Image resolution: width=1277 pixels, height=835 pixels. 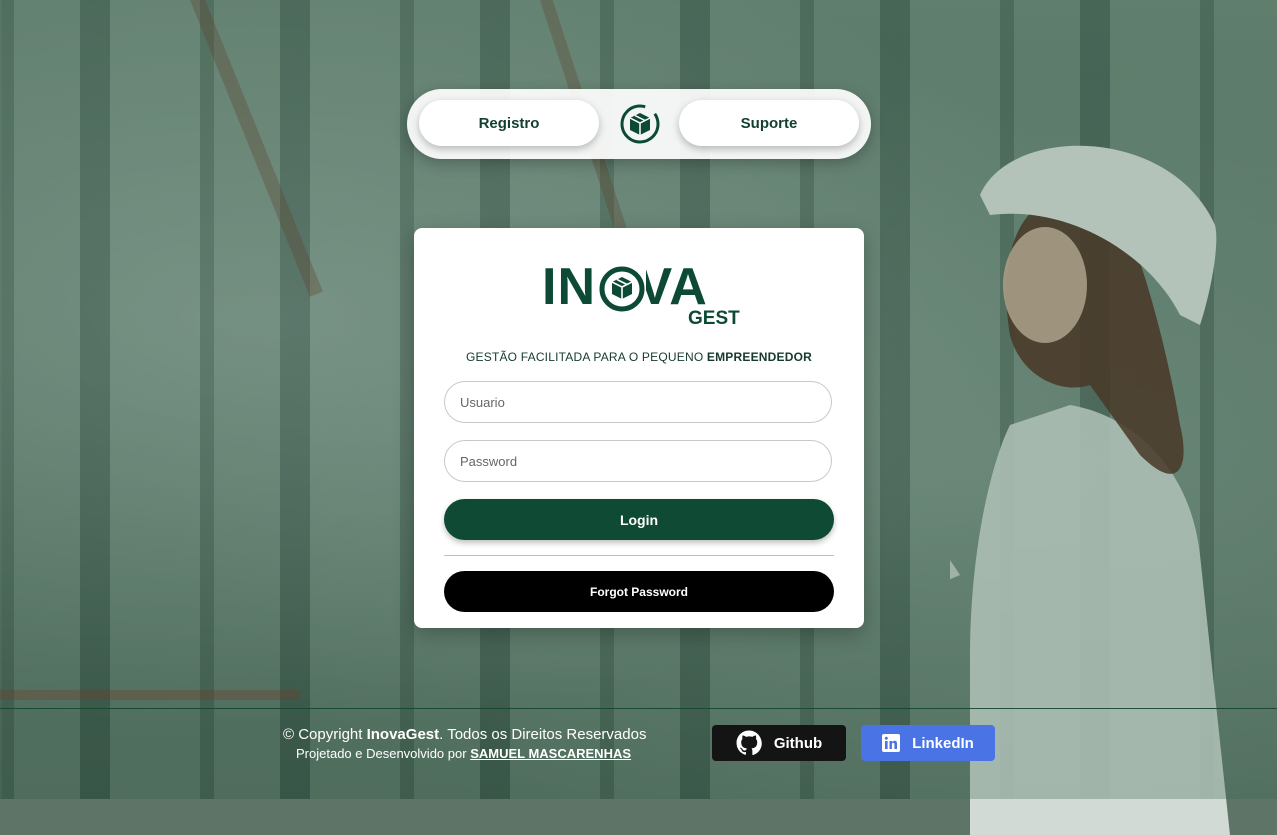 What do you see at coordinates (509, 123) in the screenshot?
I see `register-button: Registro` at bounding box center [509, 123].